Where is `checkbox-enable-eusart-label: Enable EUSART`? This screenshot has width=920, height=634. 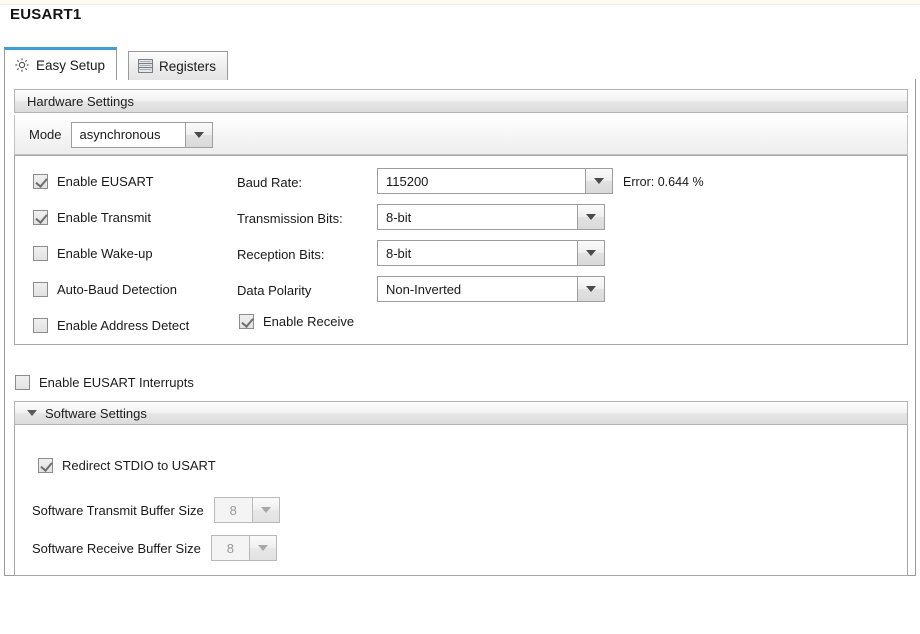
checkbox-enable-eusart-label: Enable EUSART is located at coordinates (105, 181).